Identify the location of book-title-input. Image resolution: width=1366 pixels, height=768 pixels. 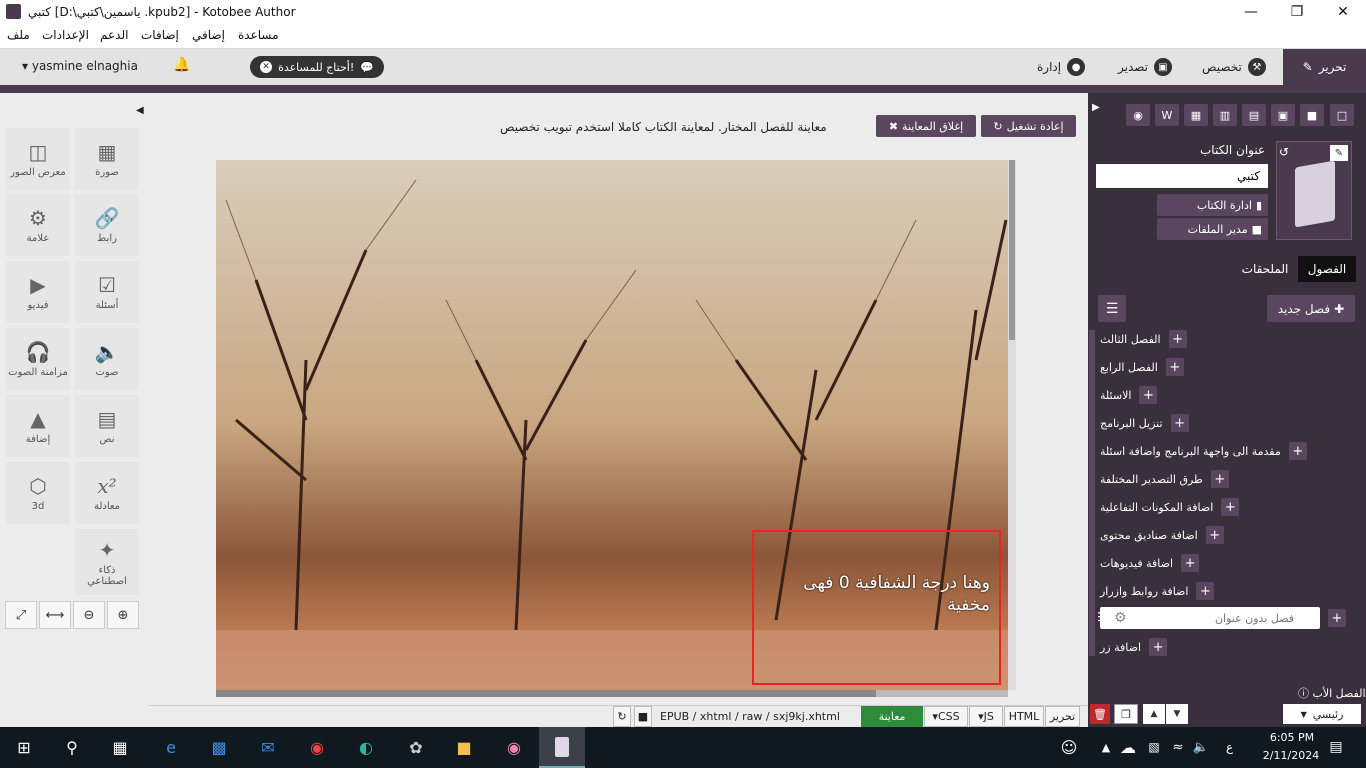
(1182, 176).